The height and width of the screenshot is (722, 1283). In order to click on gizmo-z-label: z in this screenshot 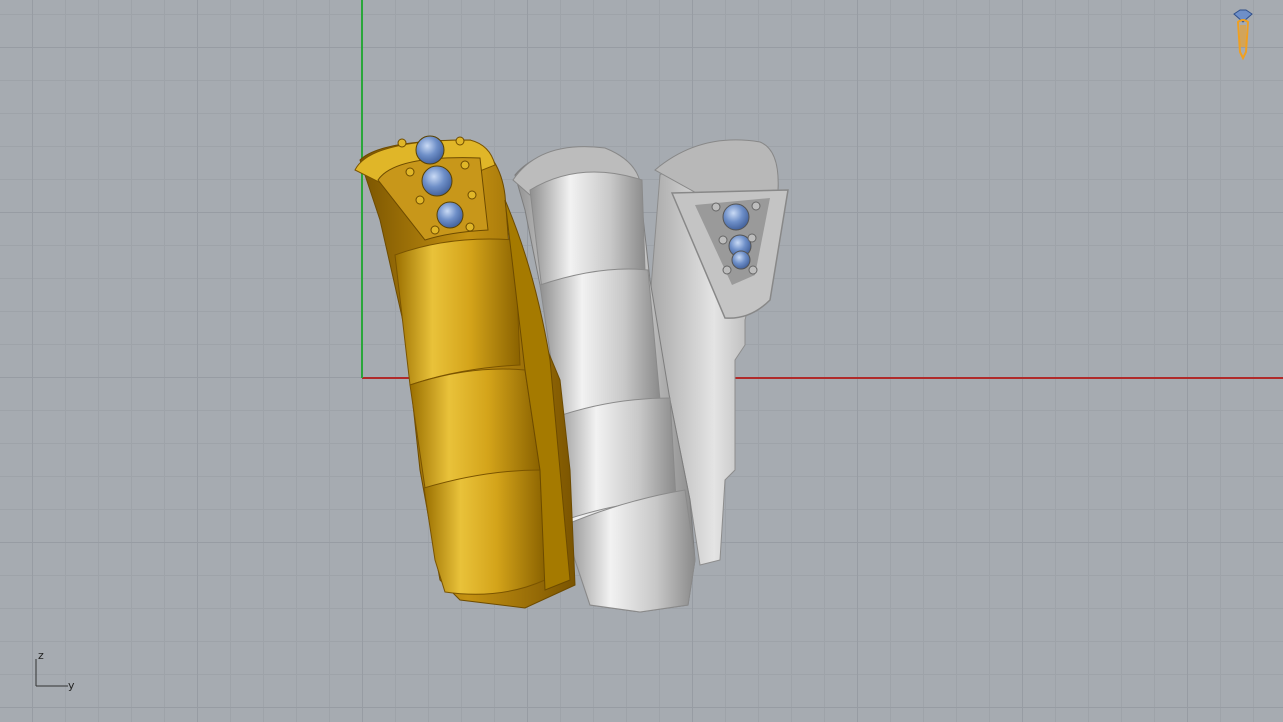, I will do `click(41, 655)`.